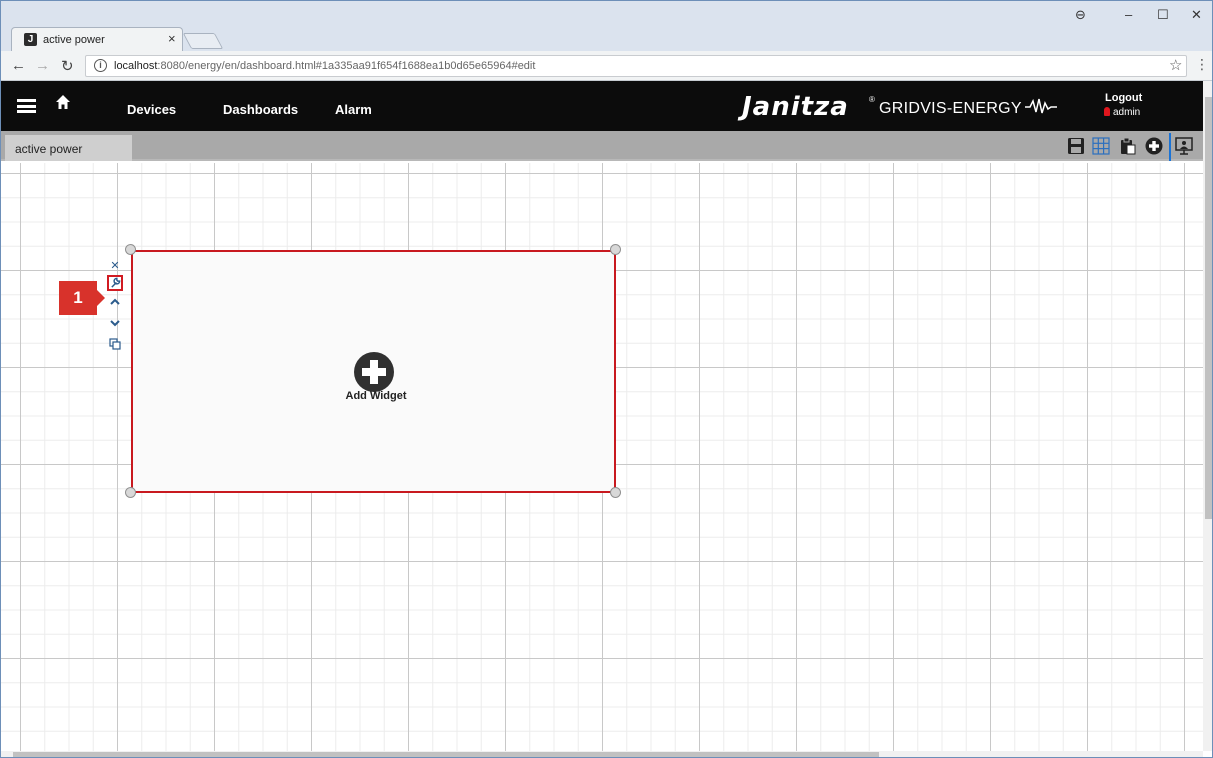 The image size is (1213, 758). I want to click on info-icon: i, so click(100, 65).